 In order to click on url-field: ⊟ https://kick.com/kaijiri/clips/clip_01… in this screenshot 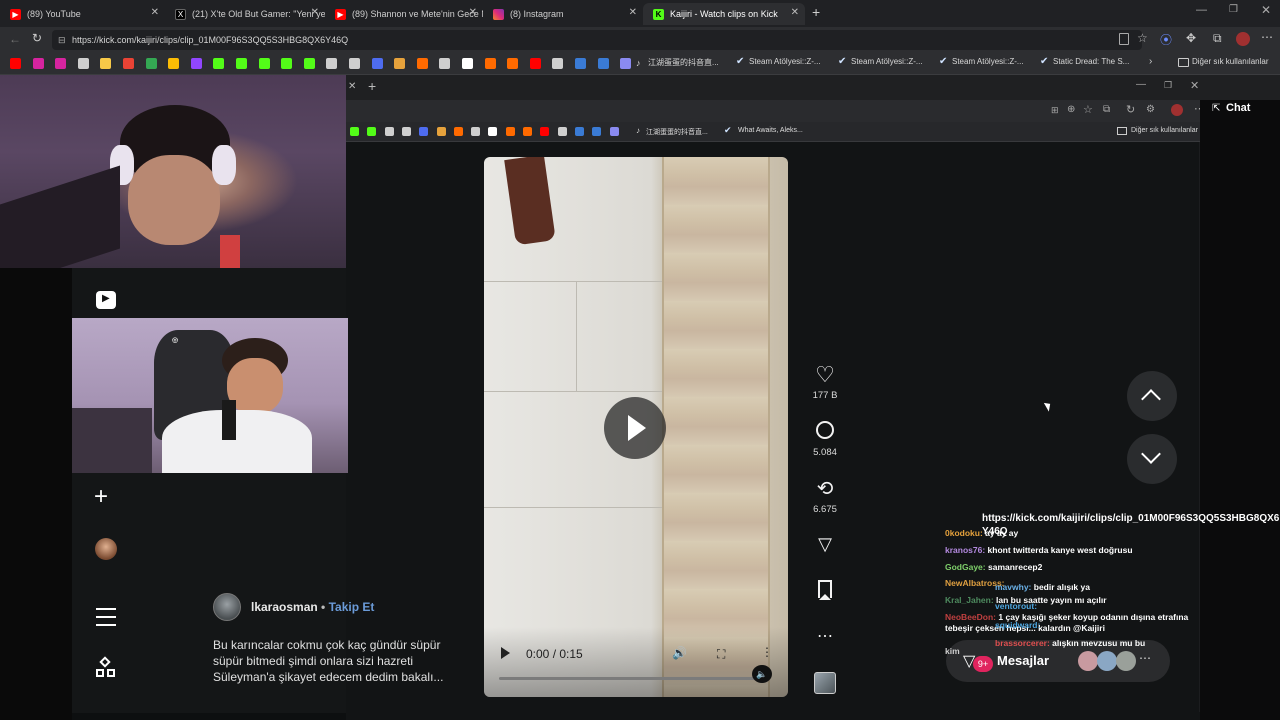, I will do `click(597, 40)`.